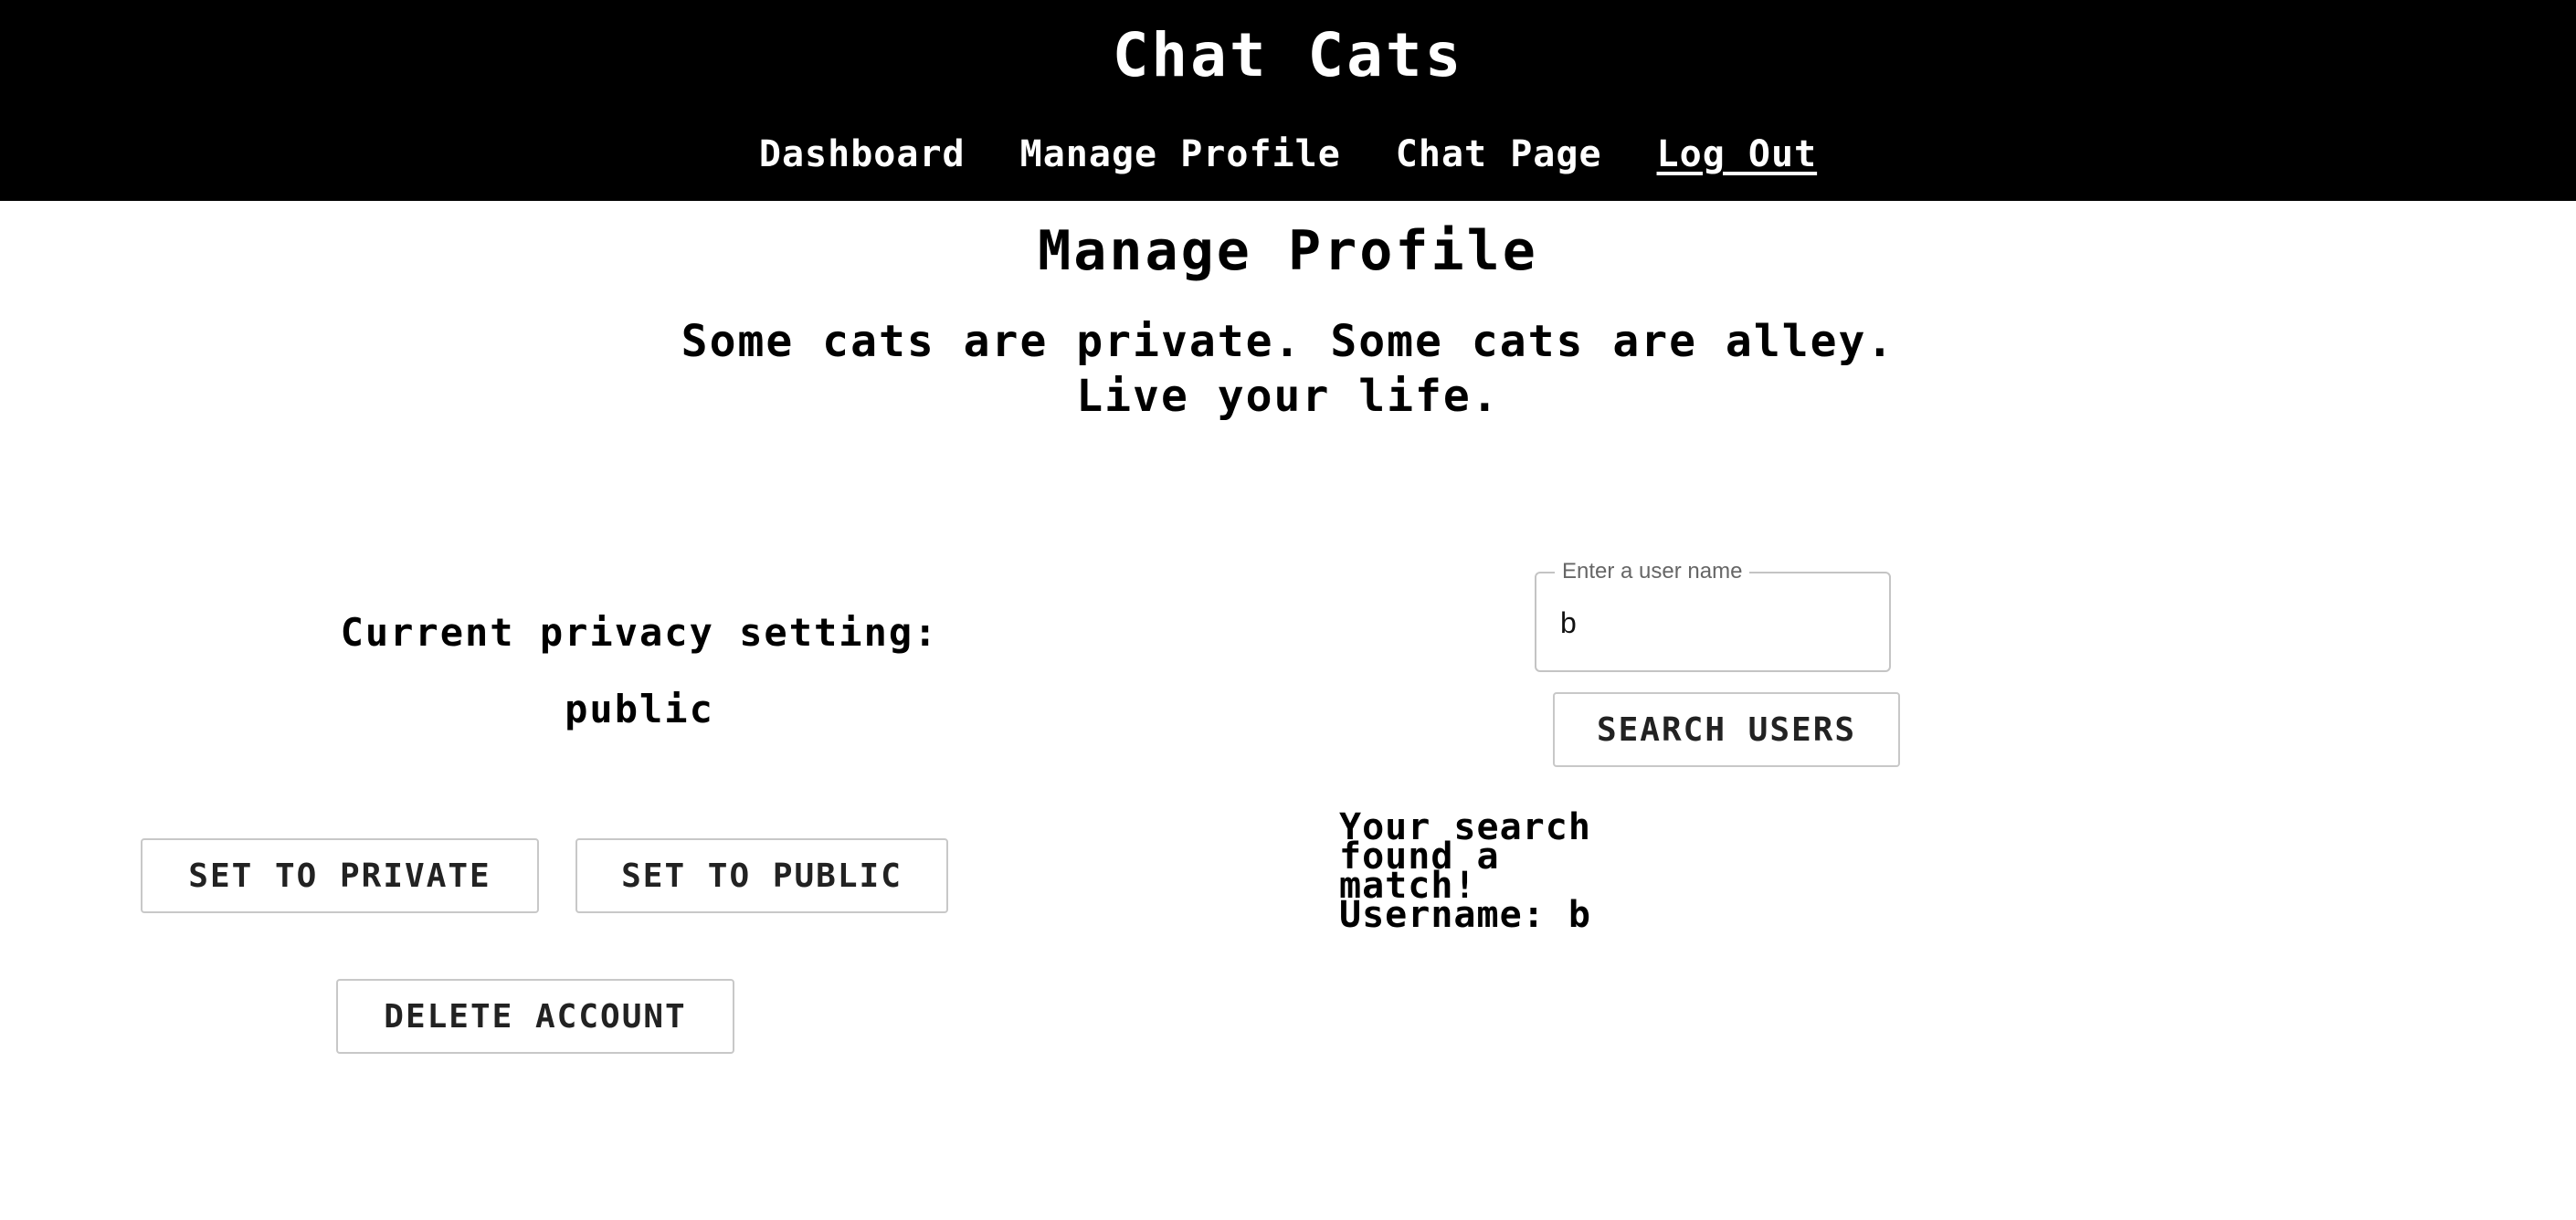  Describe the element at coordinates (1288, 251) in the screenshot. I see `page-title: Manage Profile` at that location.